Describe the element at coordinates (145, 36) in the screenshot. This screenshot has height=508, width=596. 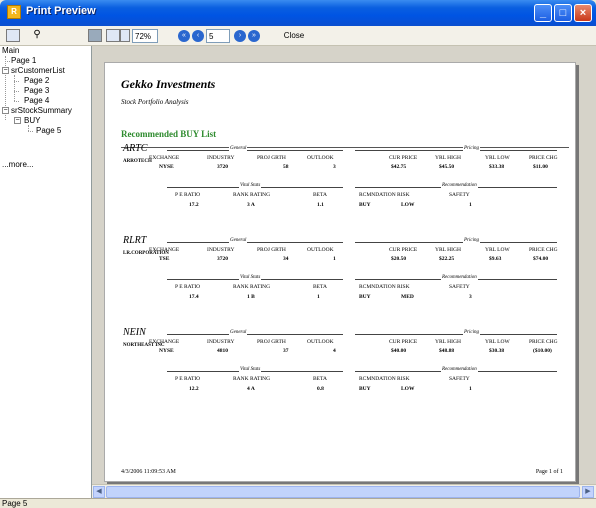
I see `zoom-input: 72%` at that location.